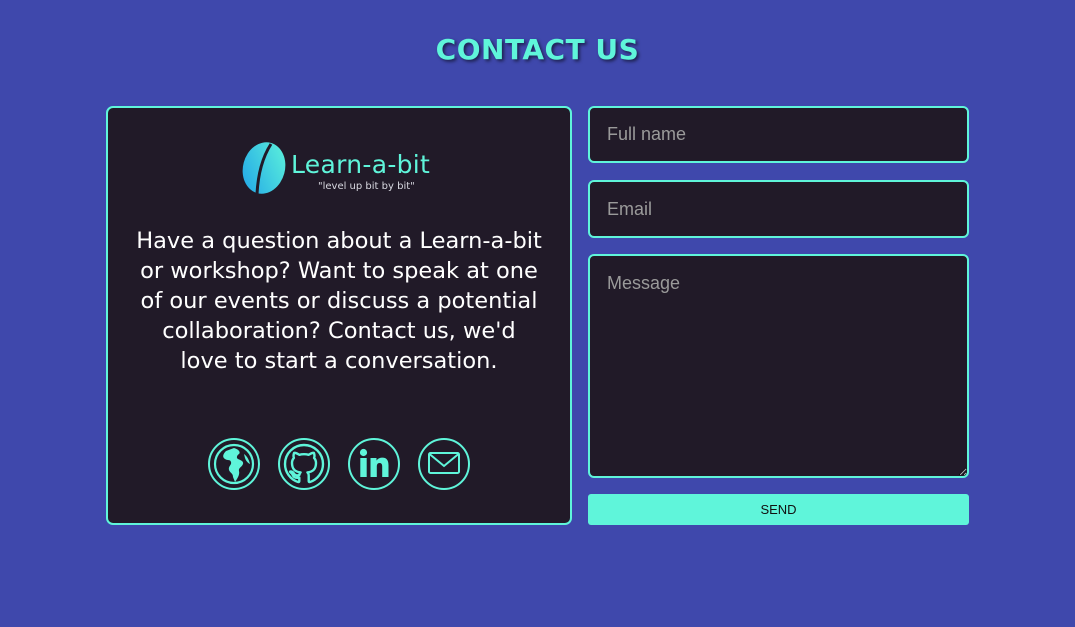  What do you see at coordinates (264, 168) in the screenshot?
I see `leaf-logo-icon` at bounding box center [264, 168].